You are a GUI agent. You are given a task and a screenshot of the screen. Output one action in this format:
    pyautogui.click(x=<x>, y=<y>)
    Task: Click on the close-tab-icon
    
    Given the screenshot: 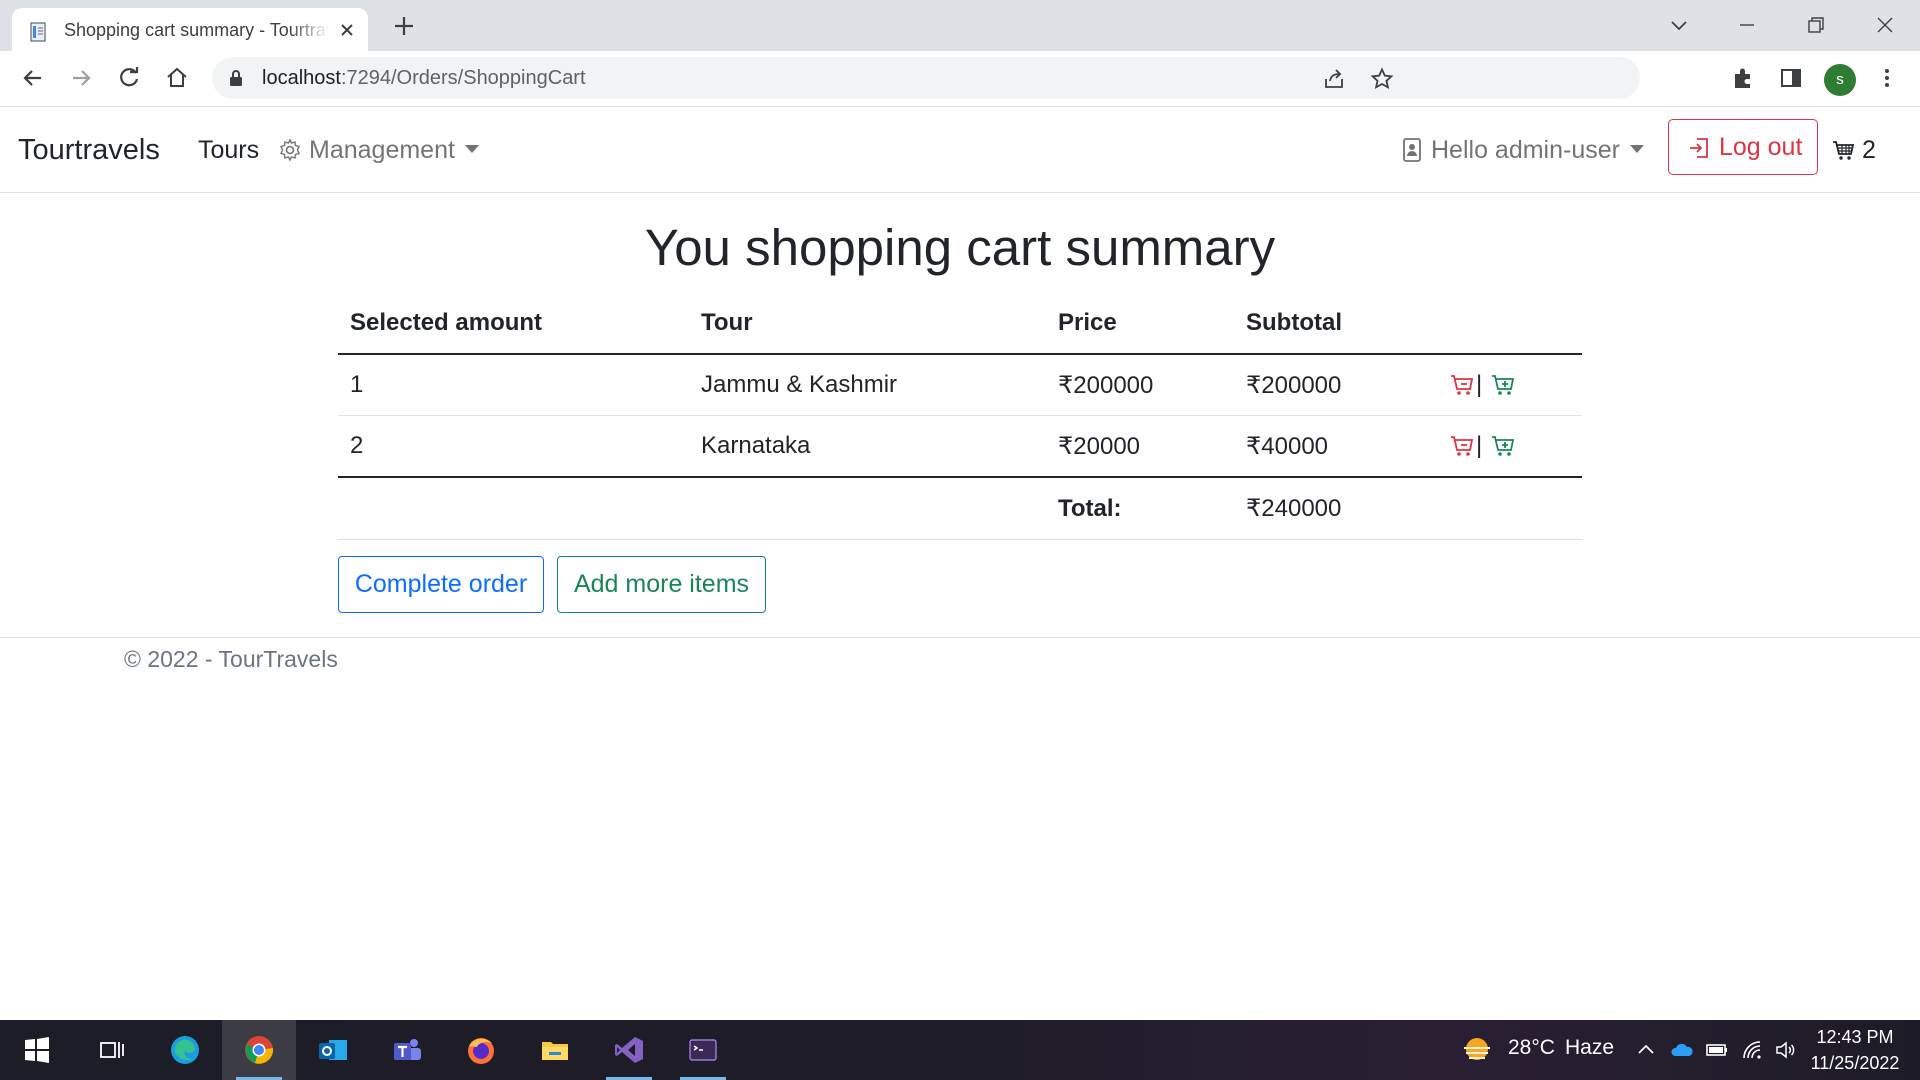 What is the action you would take?
    pyautogui.click(x=347, y=30)
    